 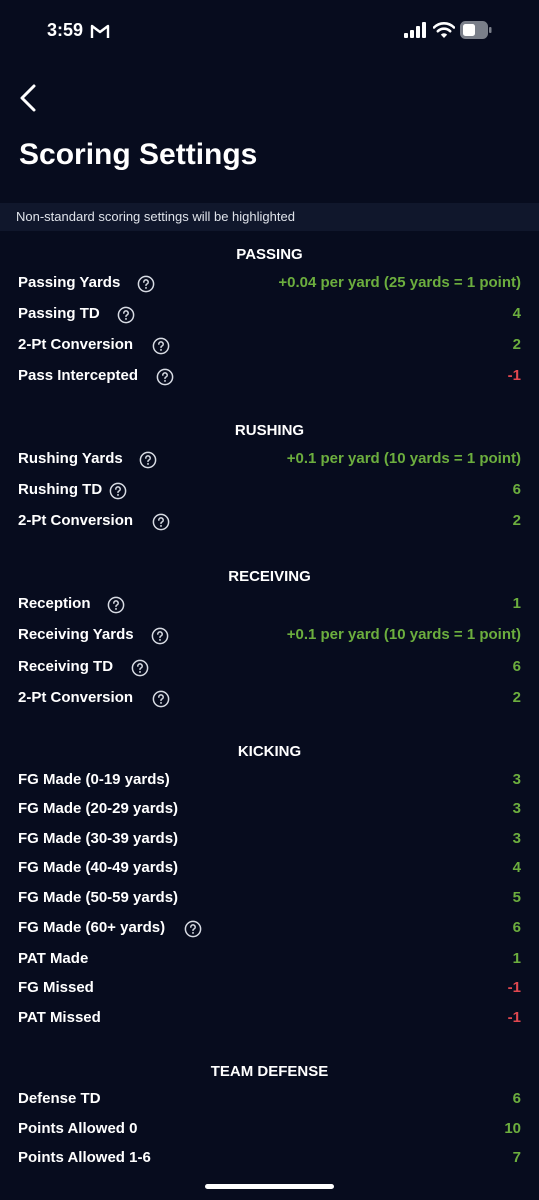 What do you see at coordinates (70, 458) in the screenshot?
I see `scoring-row-label: Rushing Yards` at bounding box center [70, 458].